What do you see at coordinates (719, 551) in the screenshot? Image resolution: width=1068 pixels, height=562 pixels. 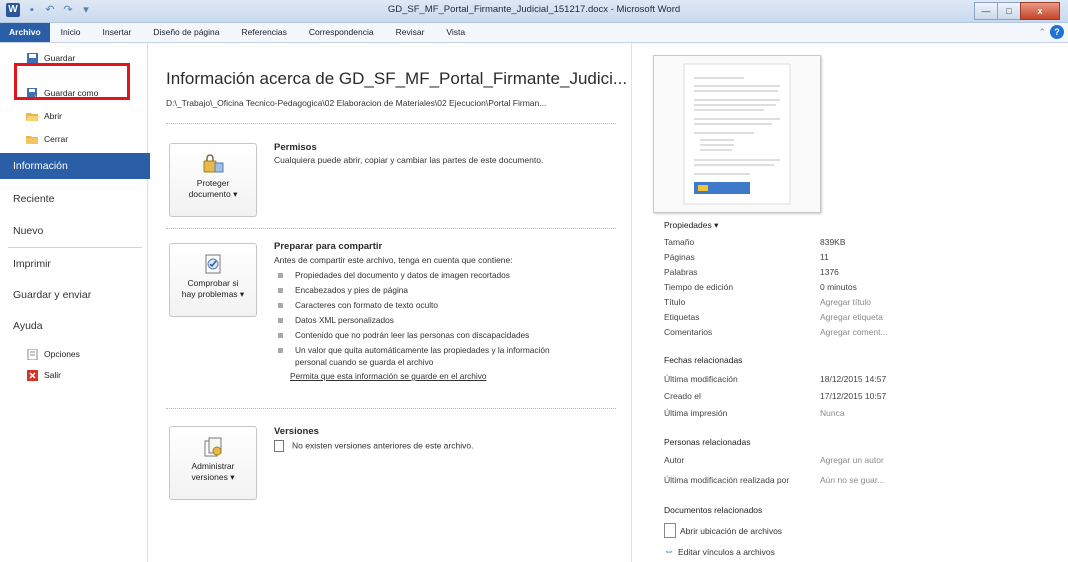 I see `edit-links-link: ⇔ Editar vínculos a archivos` at bounding box center [719, 551].